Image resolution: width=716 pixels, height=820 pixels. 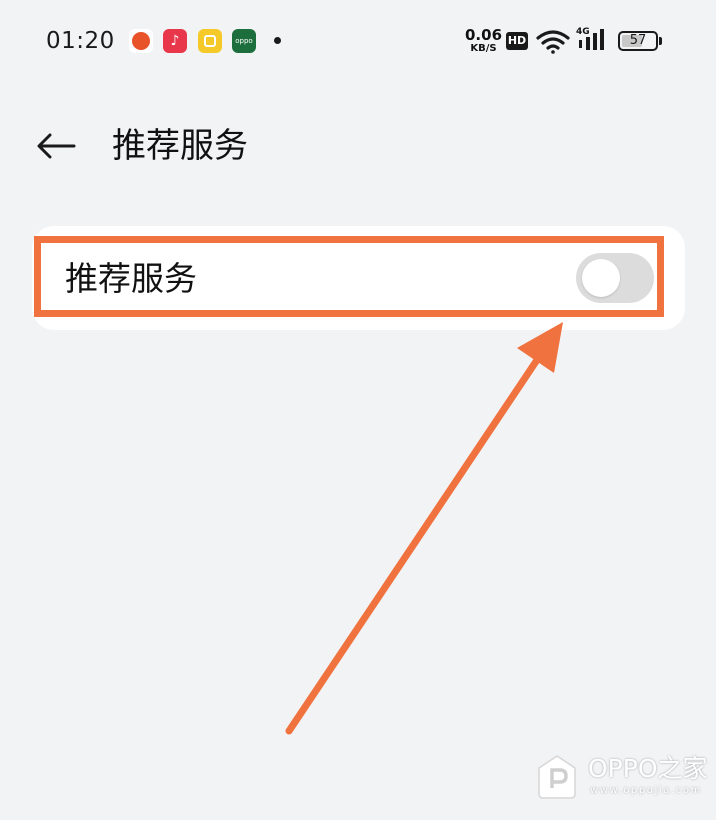 What do you see at coordinates (557, 777) in the screenshot?
I see `oppo-home-logo-icon` at bounding box center [557, 777].